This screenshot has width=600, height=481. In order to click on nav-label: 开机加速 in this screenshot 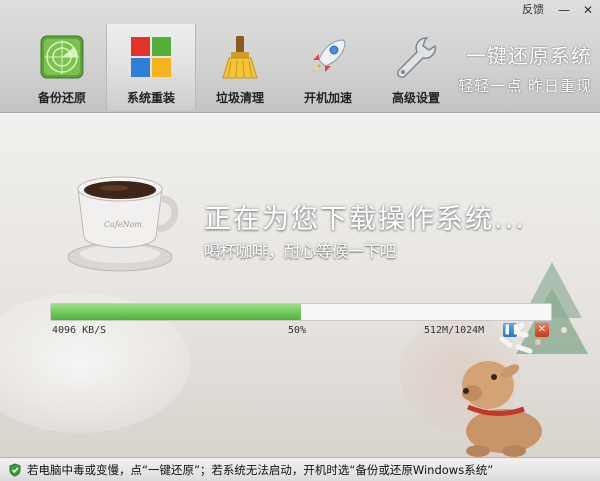, I will do `click(327, 98)`.